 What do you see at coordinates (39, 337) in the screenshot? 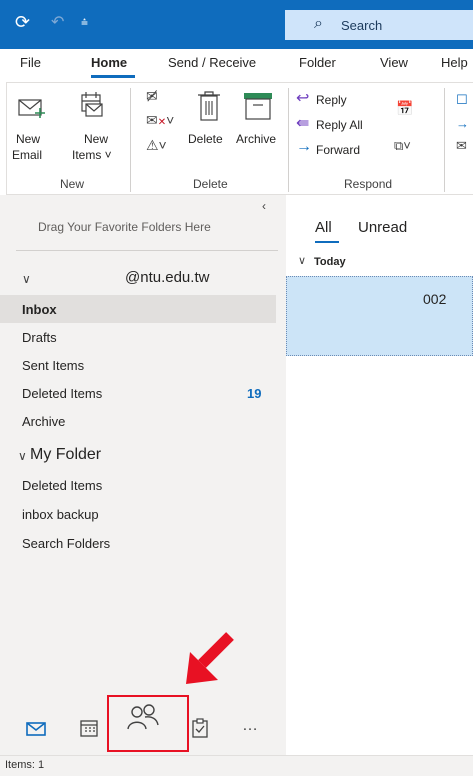
I see `folder-drafts: Drafts` at bounding box center [39, 337].